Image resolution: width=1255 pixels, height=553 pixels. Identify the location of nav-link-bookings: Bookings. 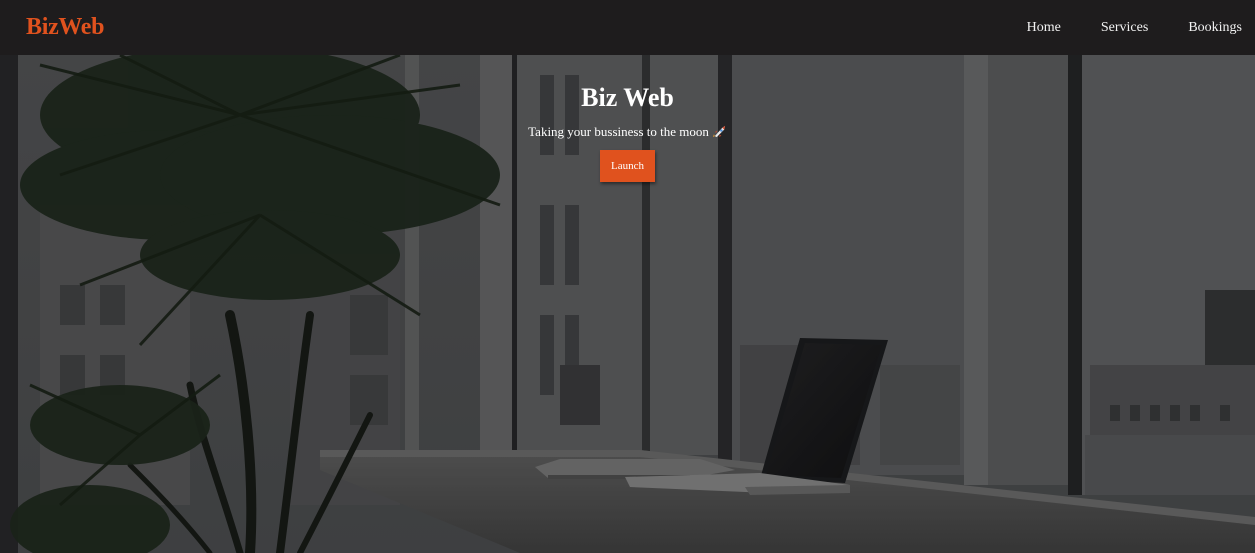
(1215, 28).